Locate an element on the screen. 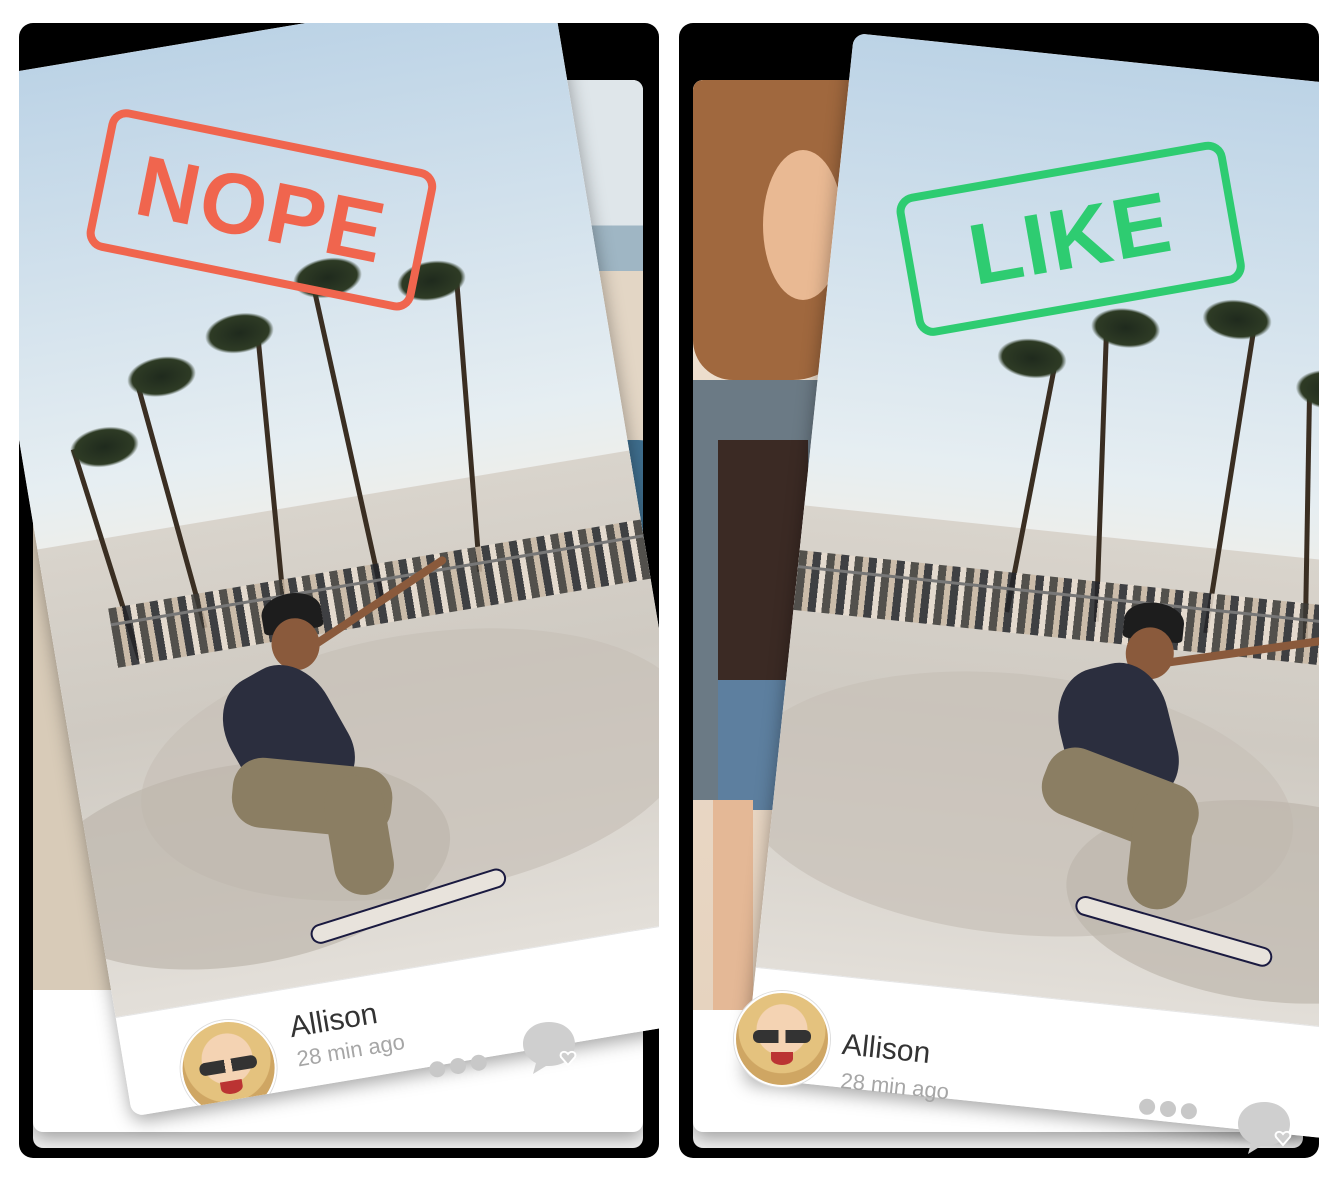  avatar is located at coordinates (782, 1039).